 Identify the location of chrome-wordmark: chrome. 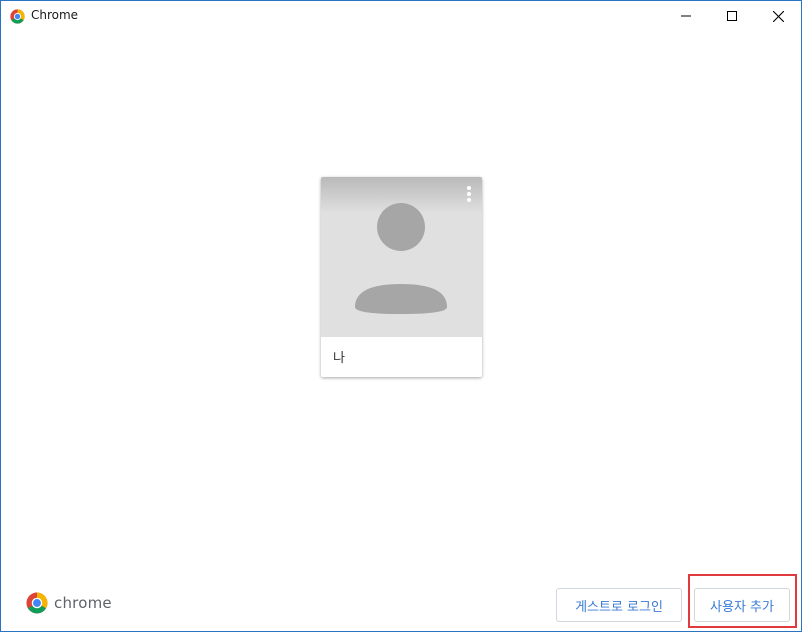
(83, 603).